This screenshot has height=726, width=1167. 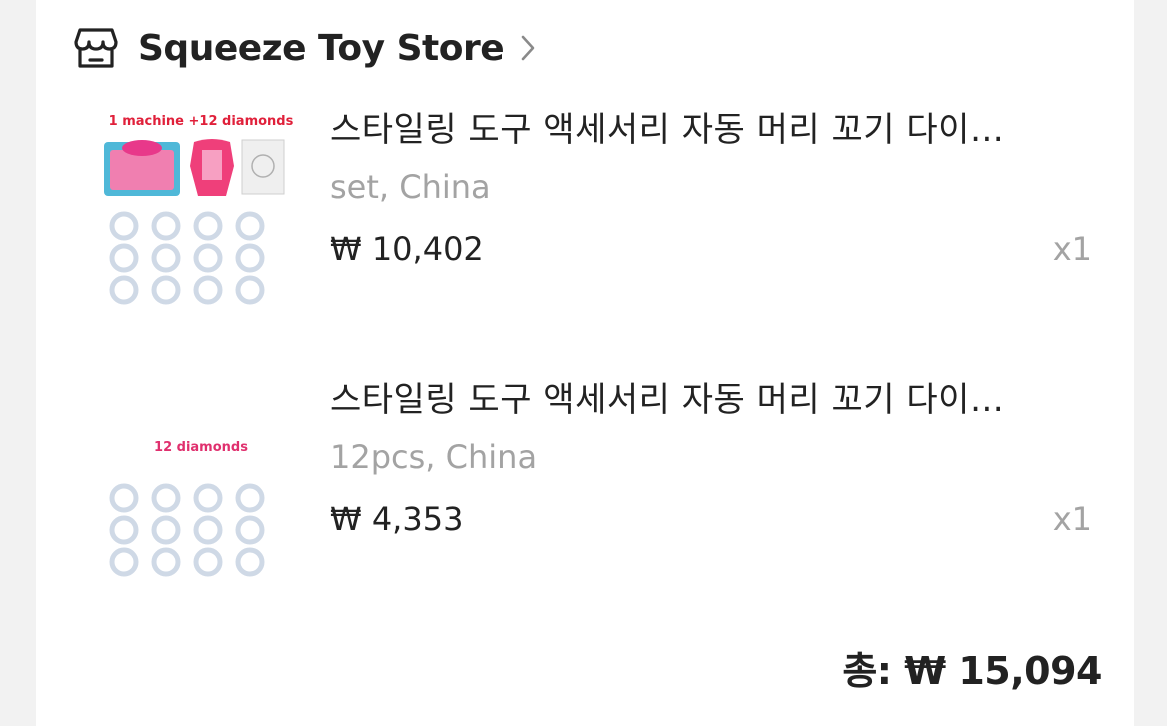 I want to click on product-boxes-graphic, so click(x=194, y=167).